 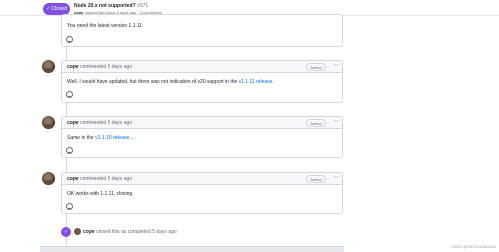 I want to click on comment-body: You need the latest version 1.1.11, so click(x=202, y=22).